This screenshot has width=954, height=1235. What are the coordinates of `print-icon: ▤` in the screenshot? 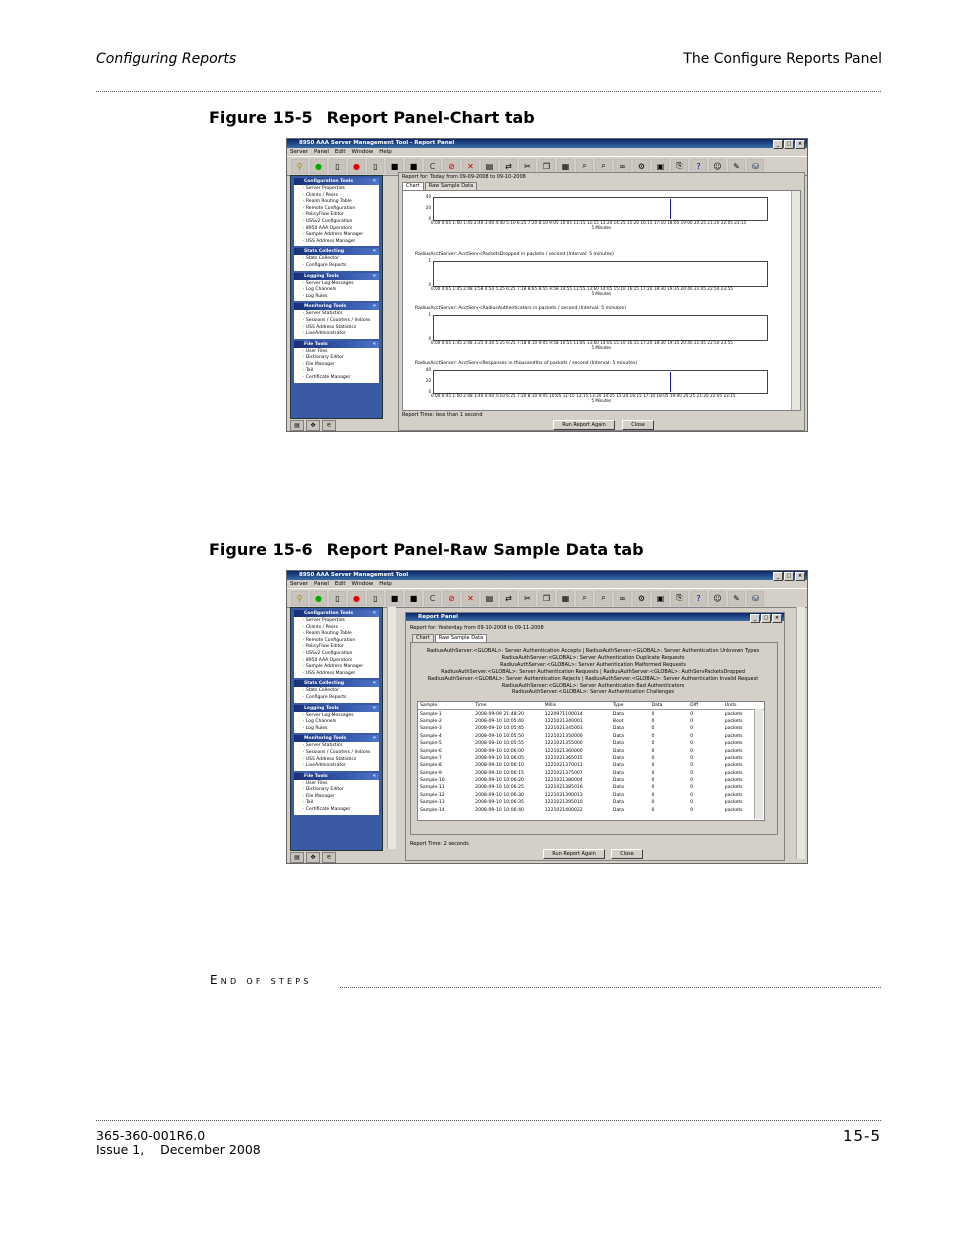 It's located at (489, 598).